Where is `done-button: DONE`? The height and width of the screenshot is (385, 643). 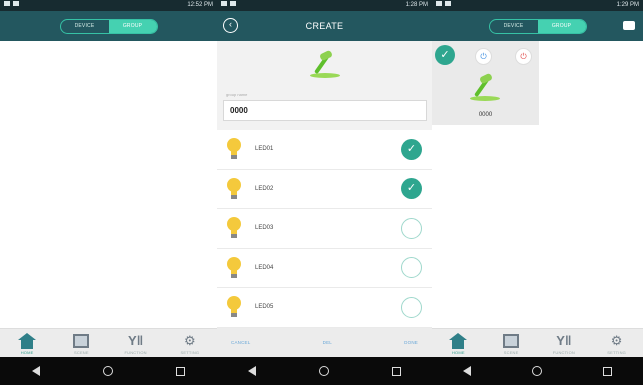
done-button: DONE is located at coordinates (411, 342).